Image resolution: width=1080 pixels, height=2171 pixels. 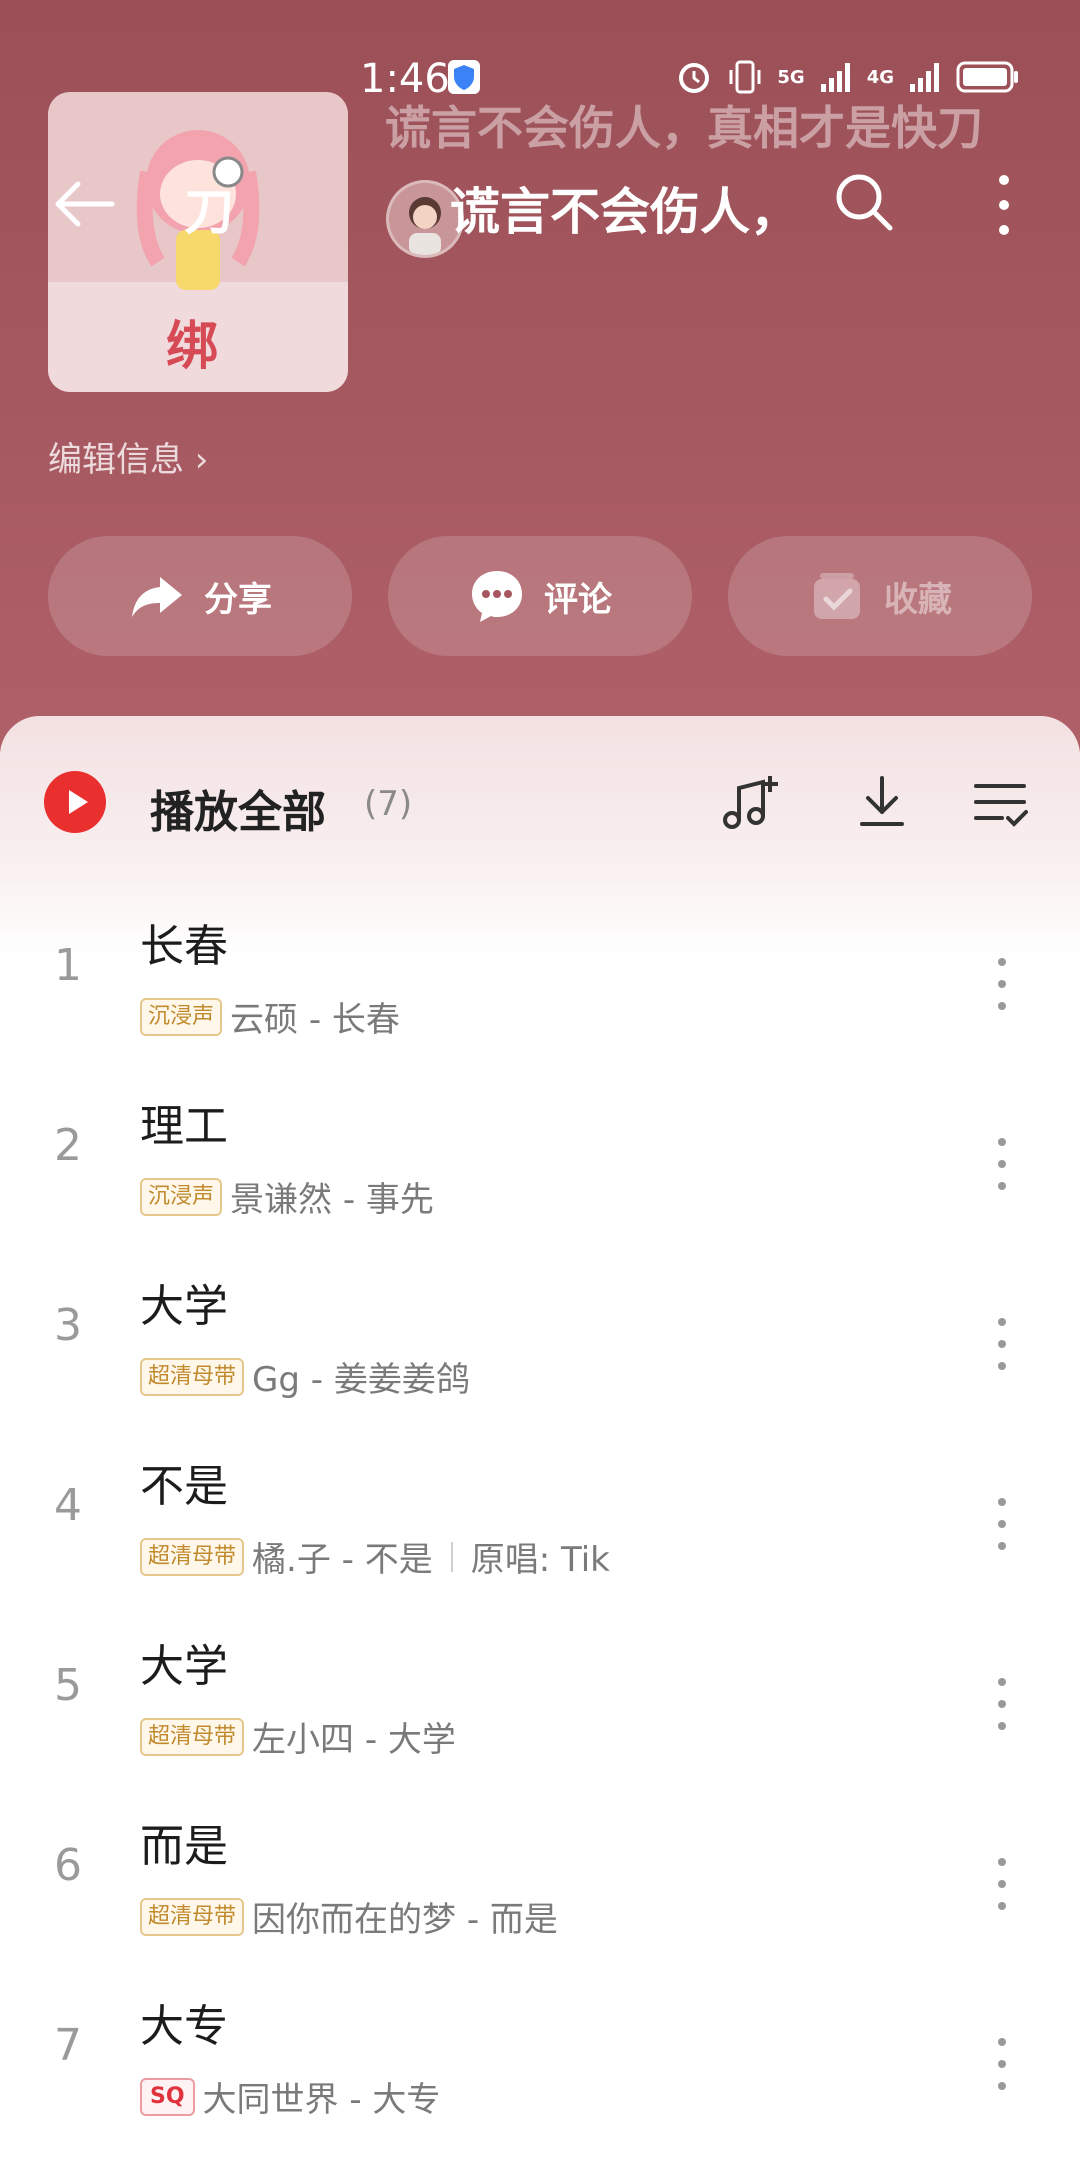 I want to click on vibrate-icon, so click(x=745, y=77).